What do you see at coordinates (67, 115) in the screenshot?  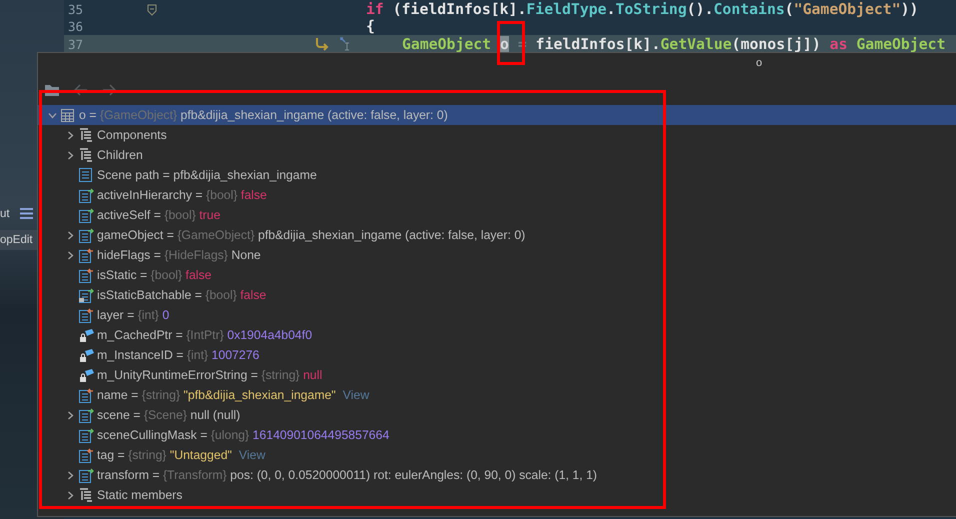 I see `table-icon` at bounding box center [67, 115].